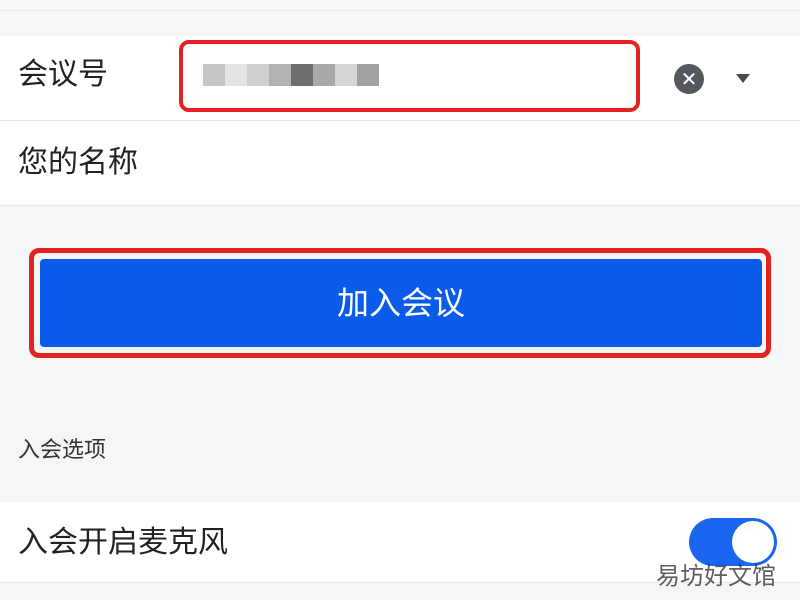 The width and height of the screenshot is (800, 600). I want to click on meeting-id-masked-value, so click(291, 75).